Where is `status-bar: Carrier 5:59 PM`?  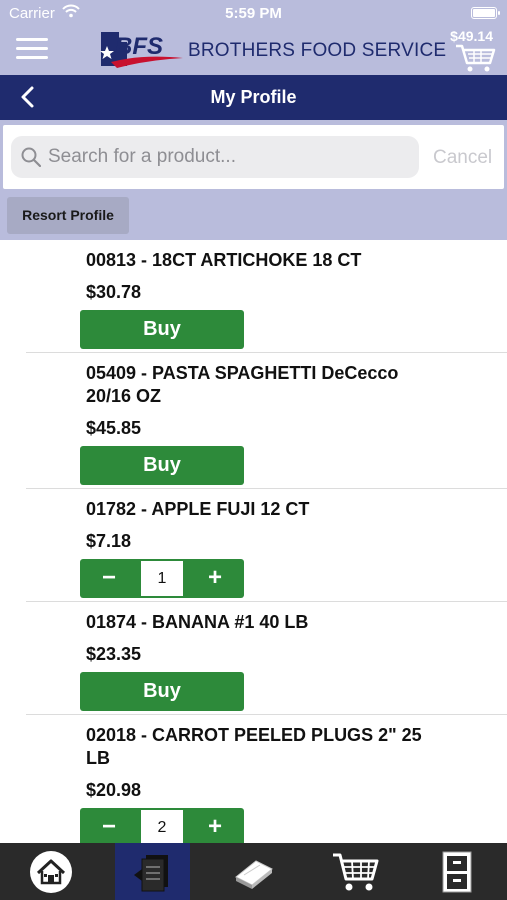 status-bar: Carrier 5:59 PM is located at coordinates (253, 14).